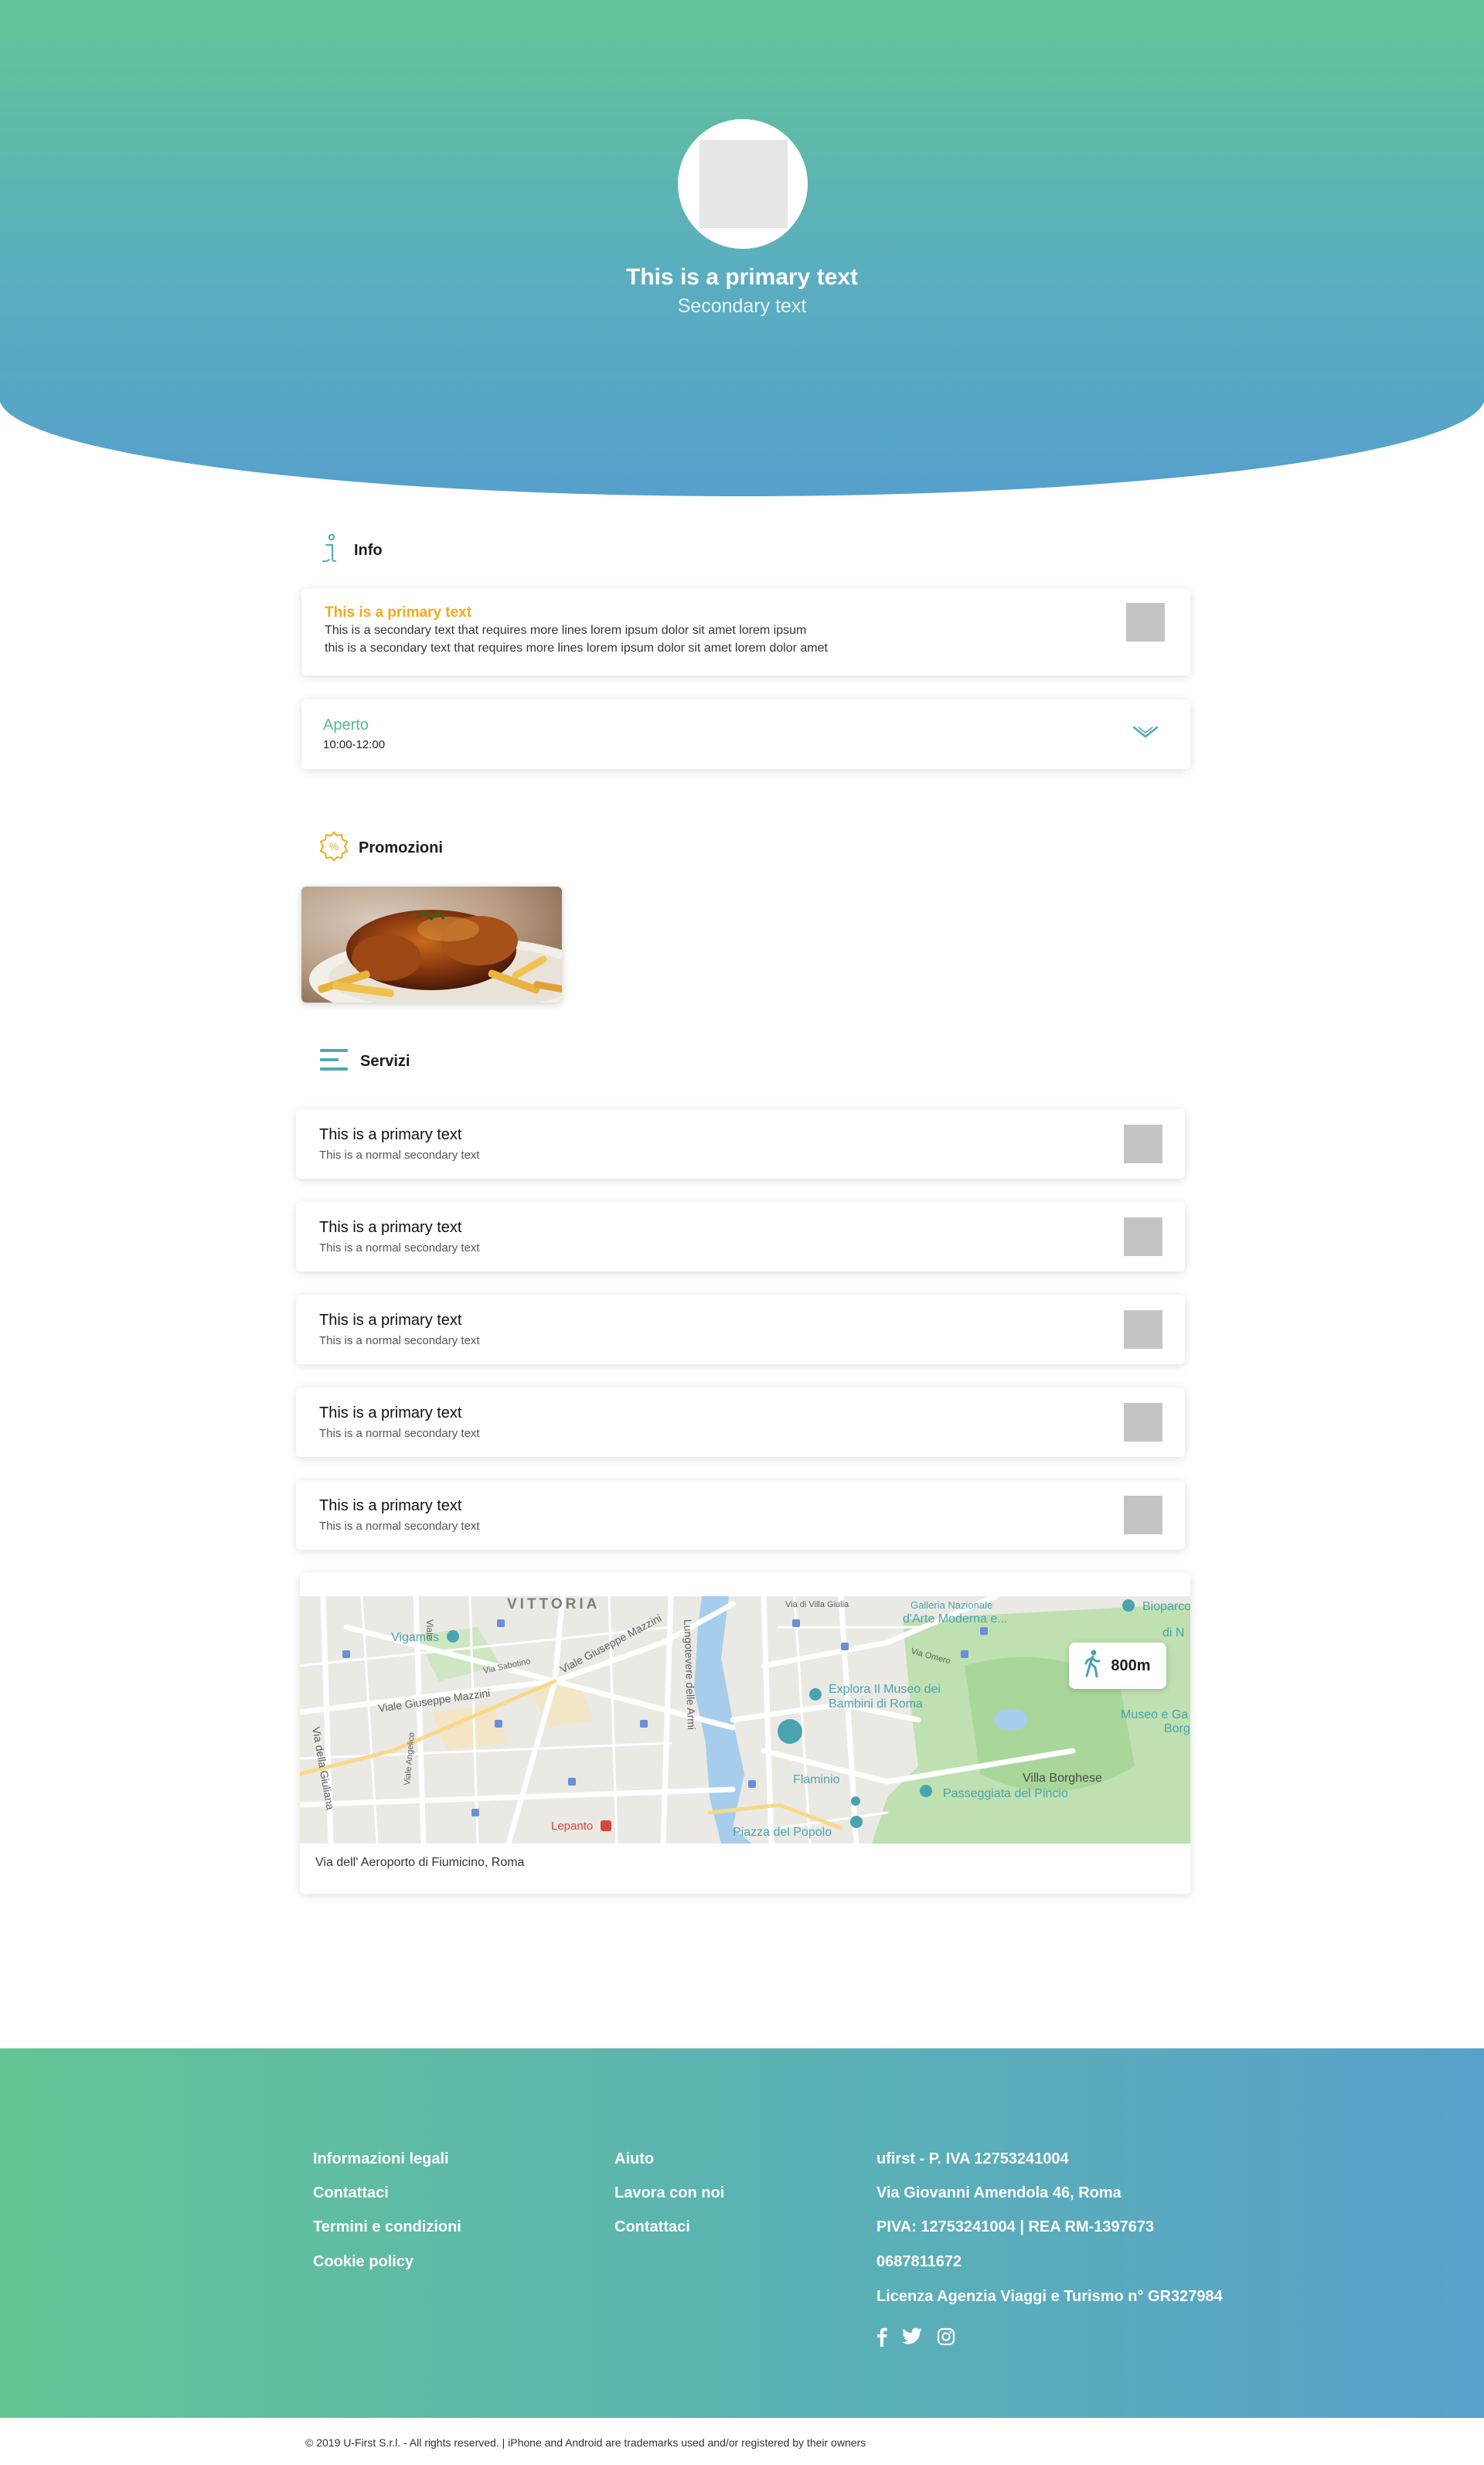 This screenshot has height=2465, width=1484. What do you see at coordinates (1131, 1665) in the screenshot?
I see `walking-distance: 800m` at bounding box center [1131, 1665].